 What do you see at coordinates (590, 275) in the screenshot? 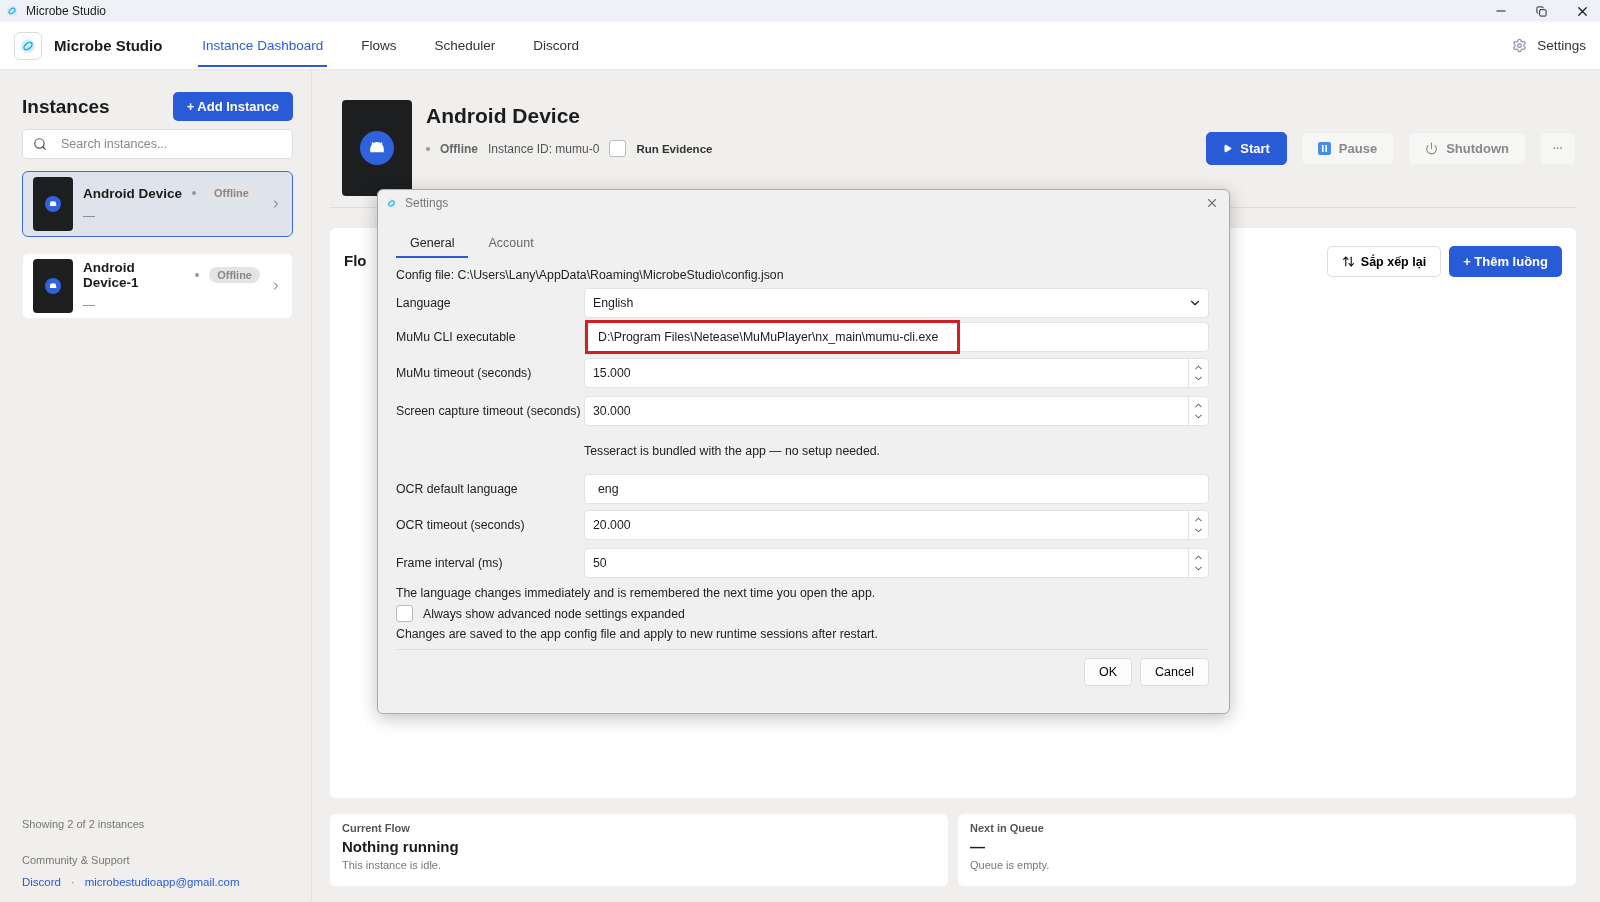
I see `config-path: Config file: C:\Users\Lany\AppData\Roaming\MicrobeStudio\config.json` at bounding box center [590, 275].